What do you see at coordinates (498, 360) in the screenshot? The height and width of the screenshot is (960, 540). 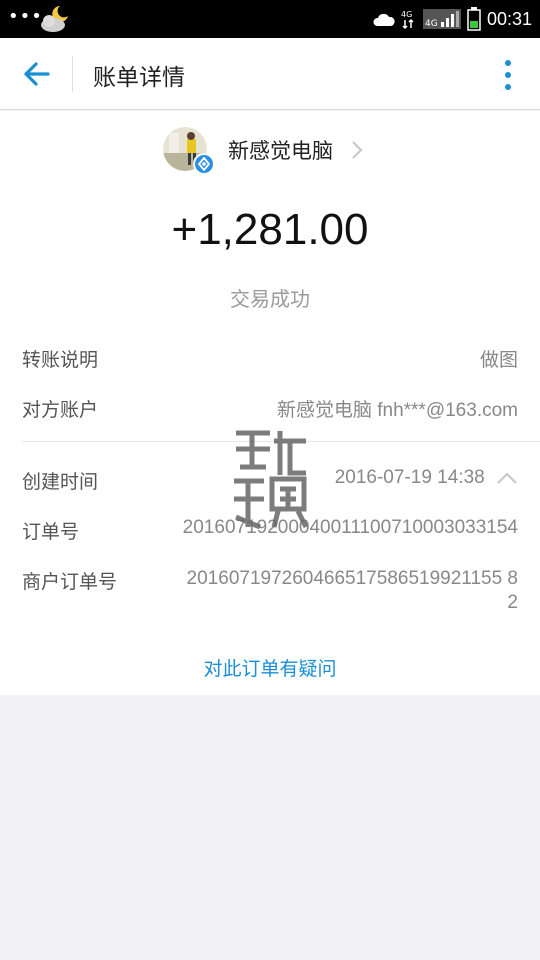 I see `detail-value: 做图` at bounding box center [498, 360].